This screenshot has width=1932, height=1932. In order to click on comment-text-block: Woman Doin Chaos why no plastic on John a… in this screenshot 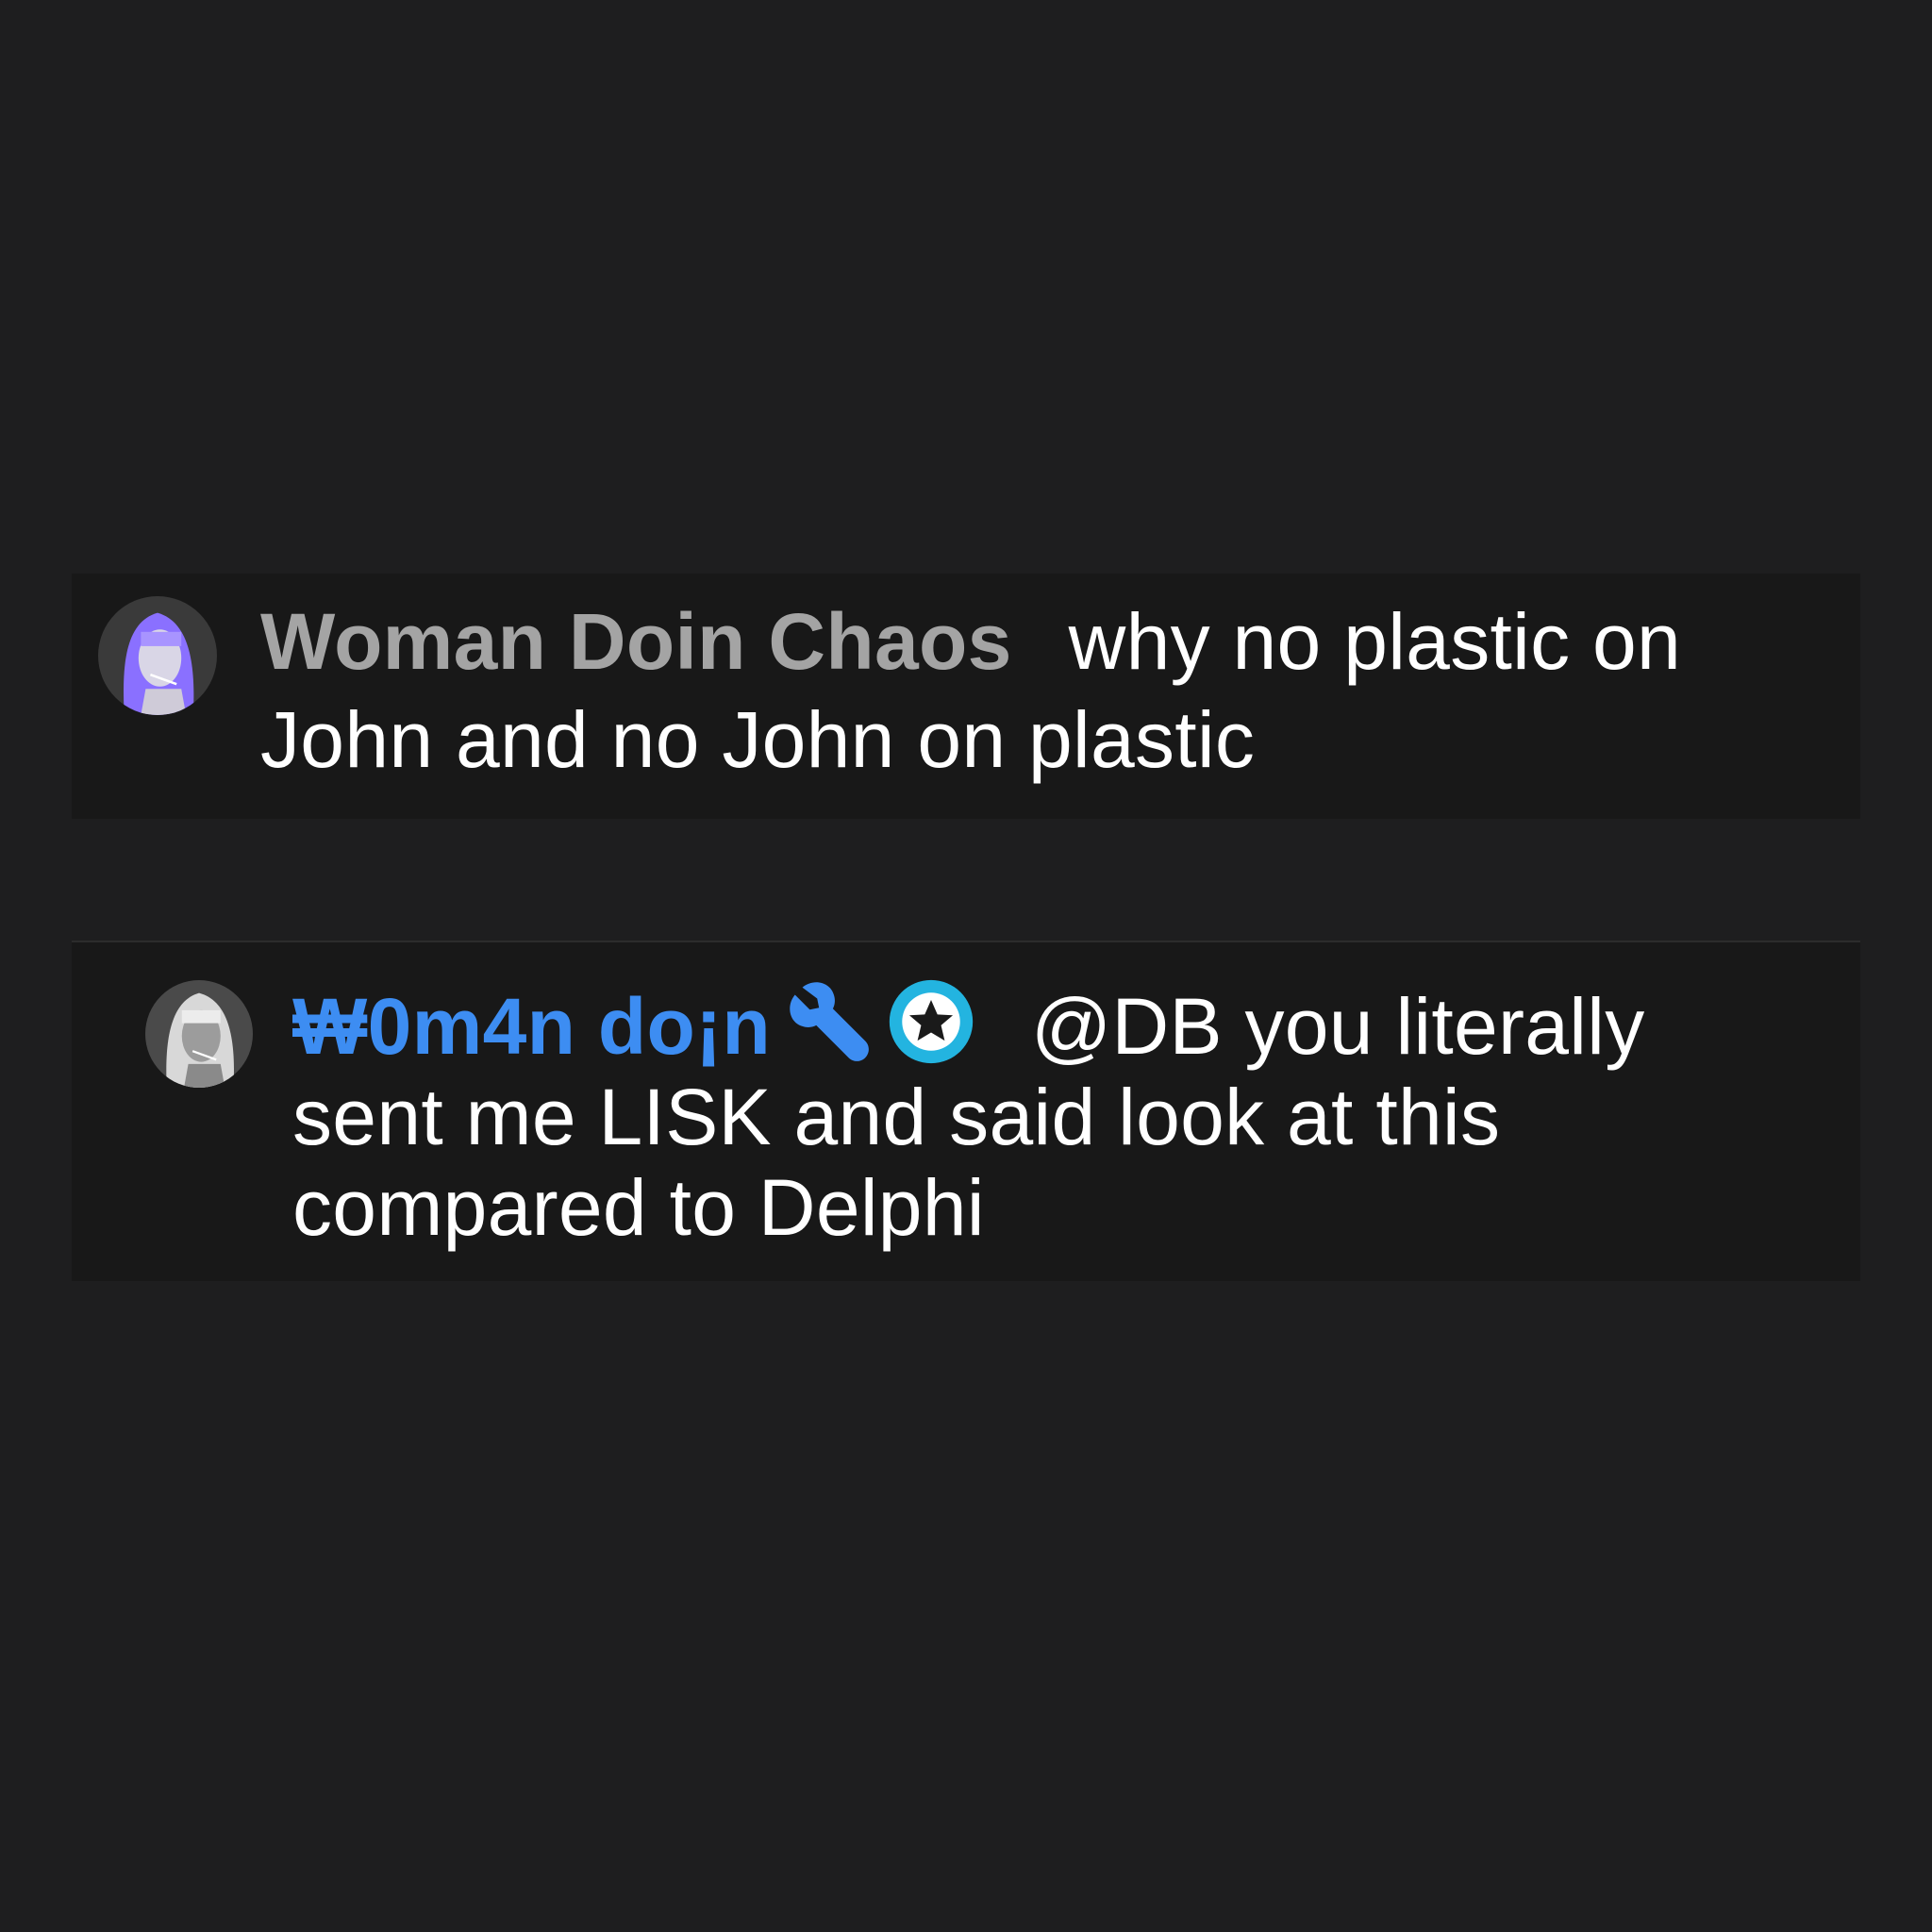, I will do `click(1052, 691)`.